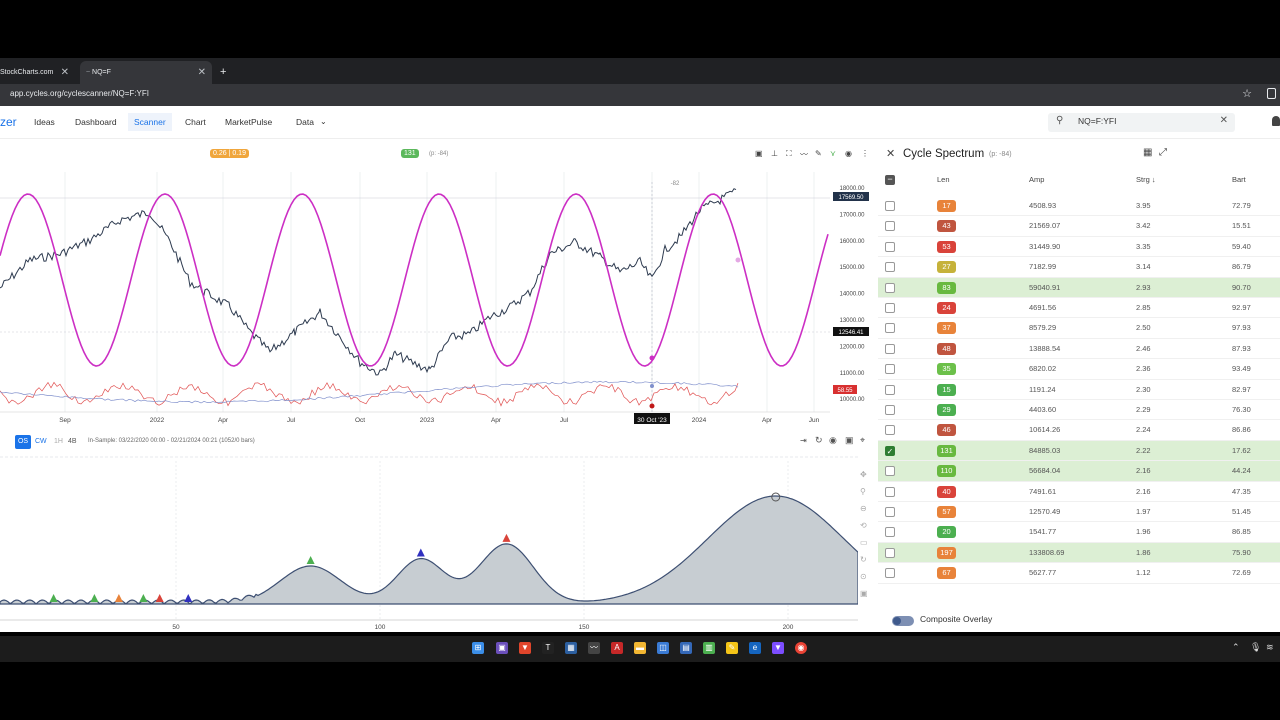  What do you see at coordinates (819, 440) in the screenshot?
I see `refresh-icon: ↻` at bounding box center [819, 440].